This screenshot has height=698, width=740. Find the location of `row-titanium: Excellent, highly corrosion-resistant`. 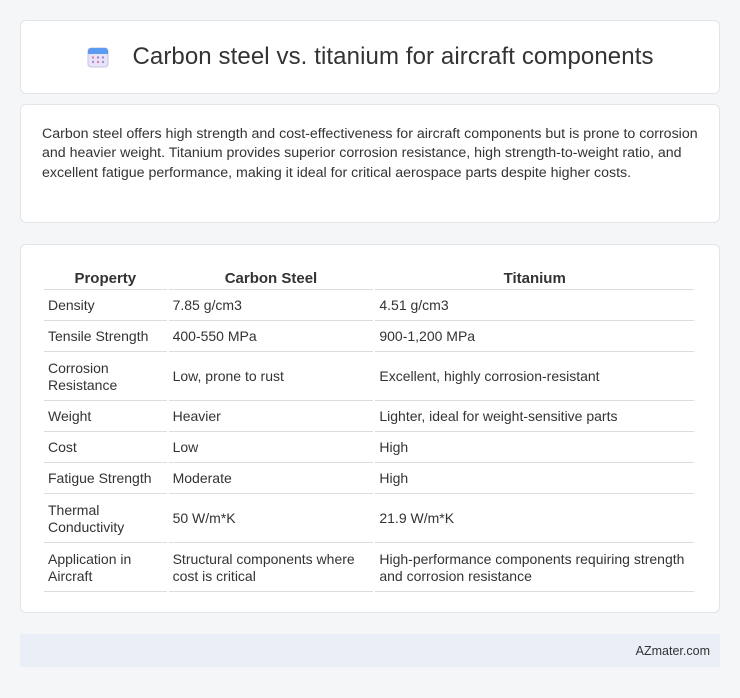

row-titanium: Excellent, highly corrosion-resistant is located at coordinates (534, 377).